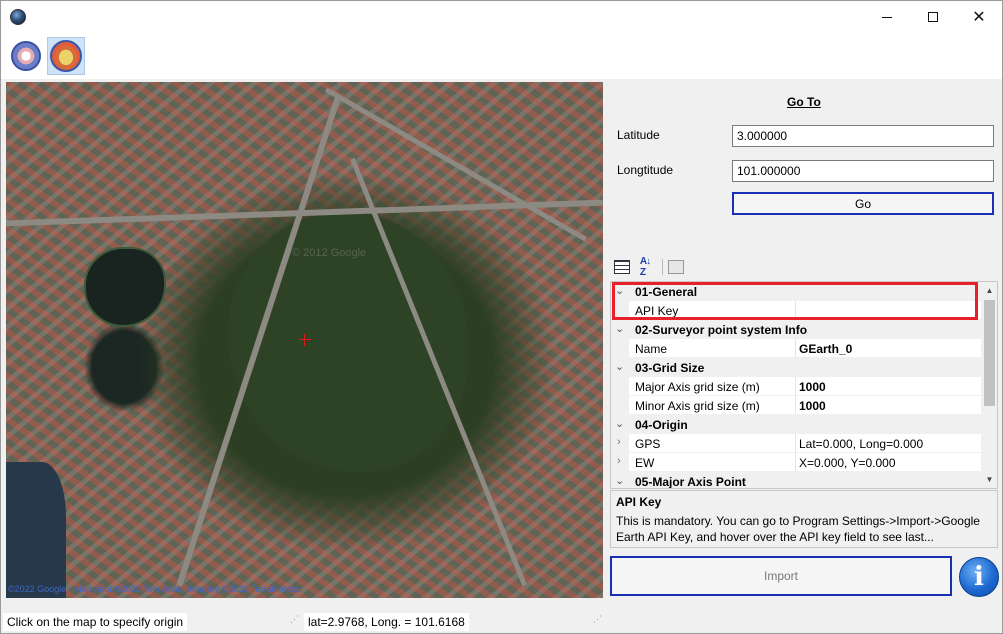 Image resolution: width=1003 pixels, height=634 pixels. I want to click on close-button: ✕, so click(979, 17).